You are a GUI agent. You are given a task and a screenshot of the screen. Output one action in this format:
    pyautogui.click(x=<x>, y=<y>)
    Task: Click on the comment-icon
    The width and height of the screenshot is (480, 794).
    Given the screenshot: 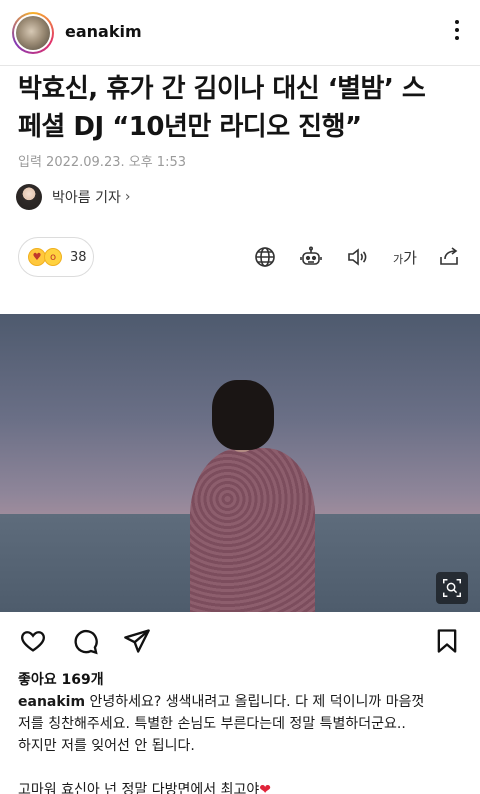 What is the action you would take?
    pyautogui.click(x=85, y=641)
    